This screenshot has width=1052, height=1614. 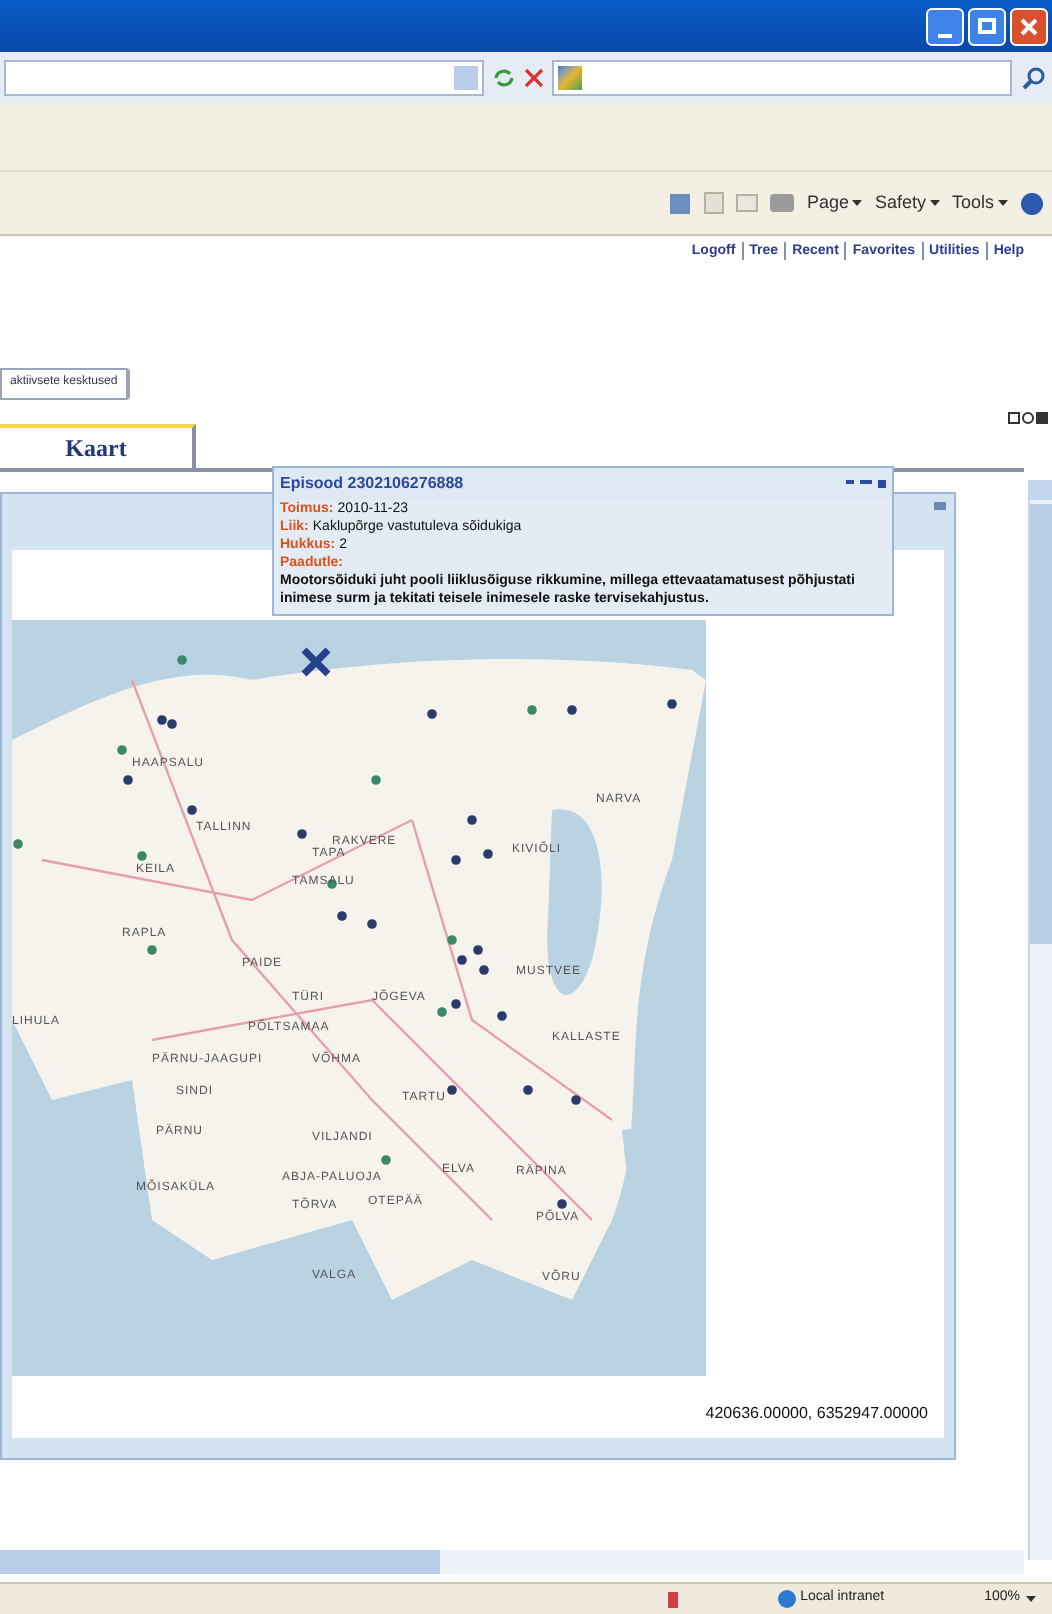 I want to click on address-field, so click(x=244, y=78).